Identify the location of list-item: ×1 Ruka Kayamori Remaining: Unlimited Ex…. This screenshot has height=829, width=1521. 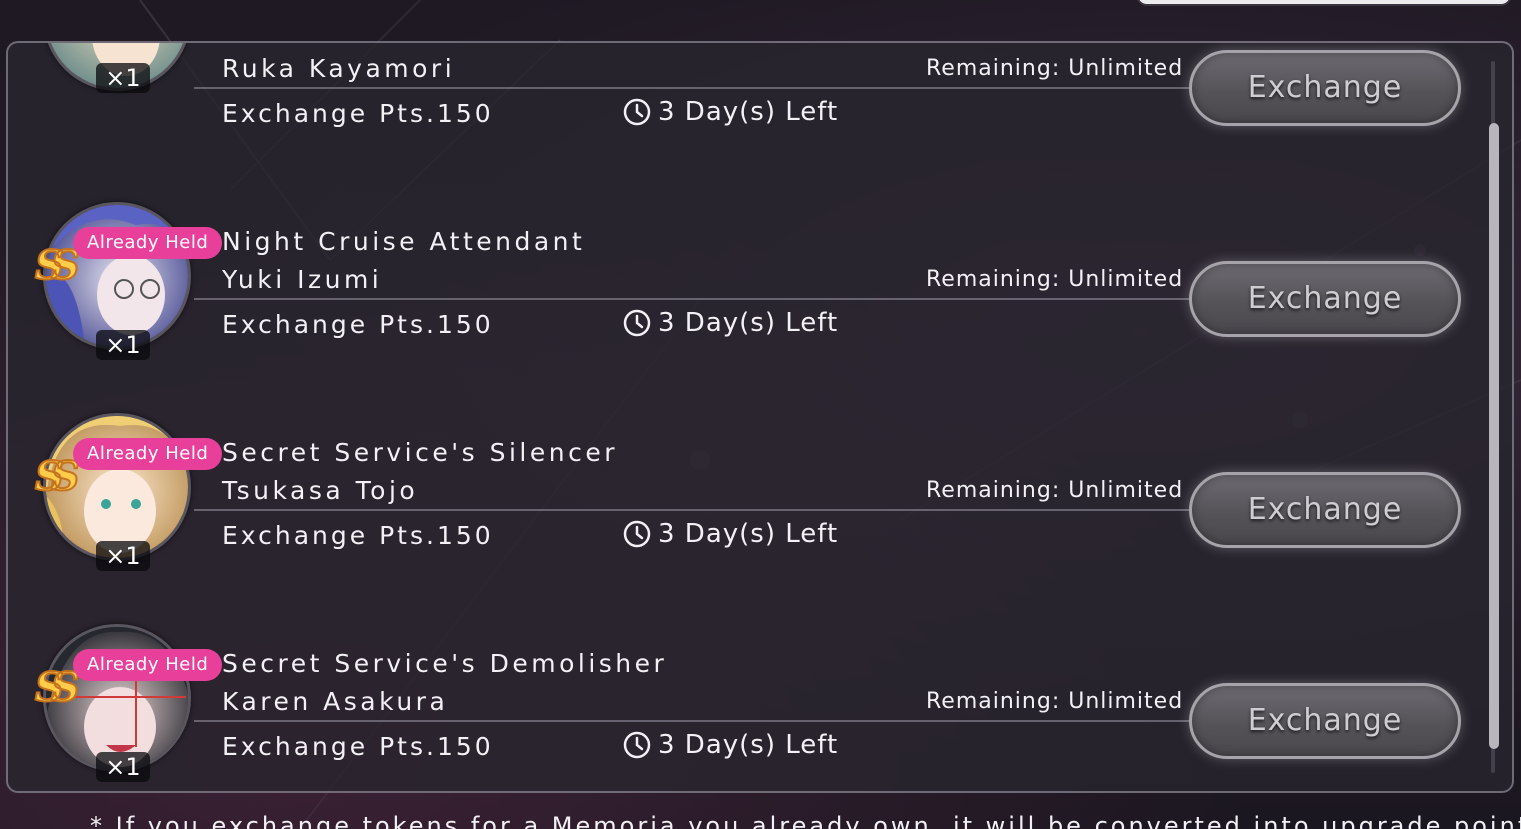
(748, 85).